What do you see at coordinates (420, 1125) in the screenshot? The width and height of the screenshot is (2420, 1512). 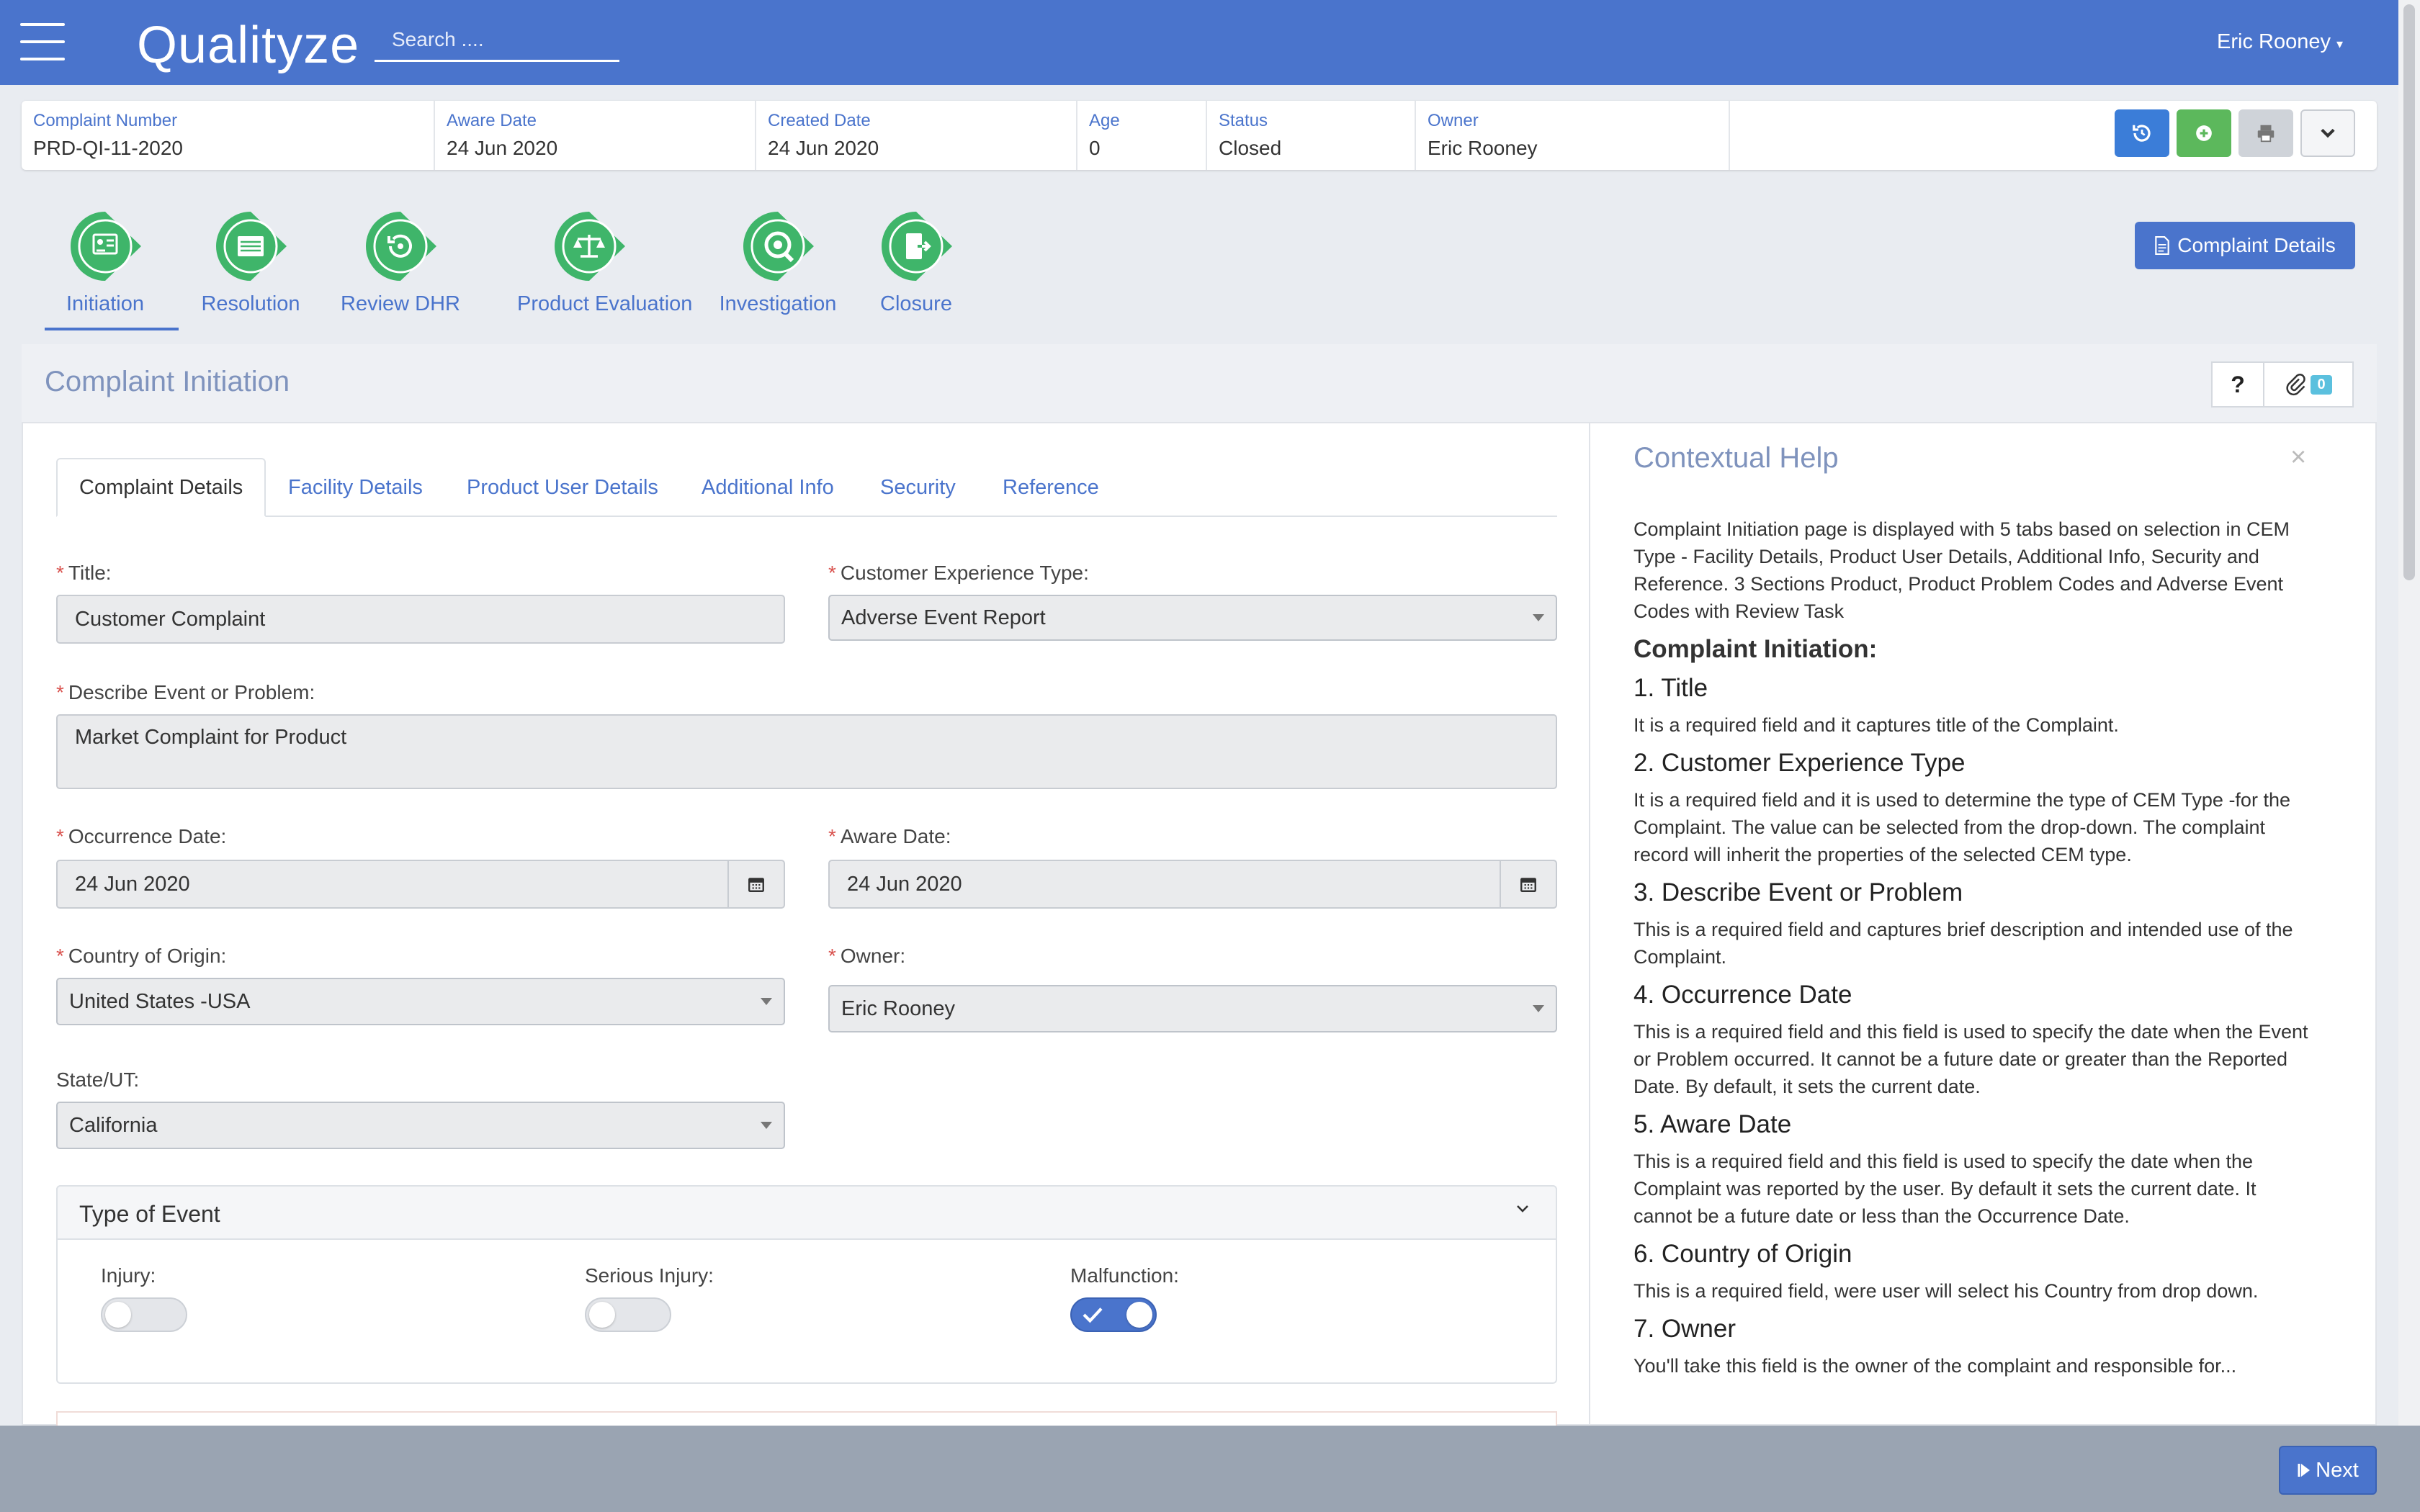 I see `state-select: California` at bounding box center [420, 1125].